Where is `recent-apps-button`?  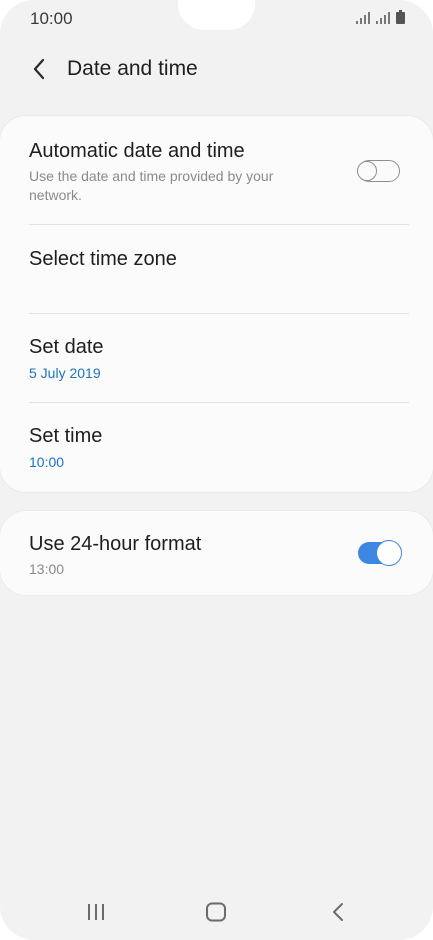
recent-apps-button is located at coordinates (96, 912).